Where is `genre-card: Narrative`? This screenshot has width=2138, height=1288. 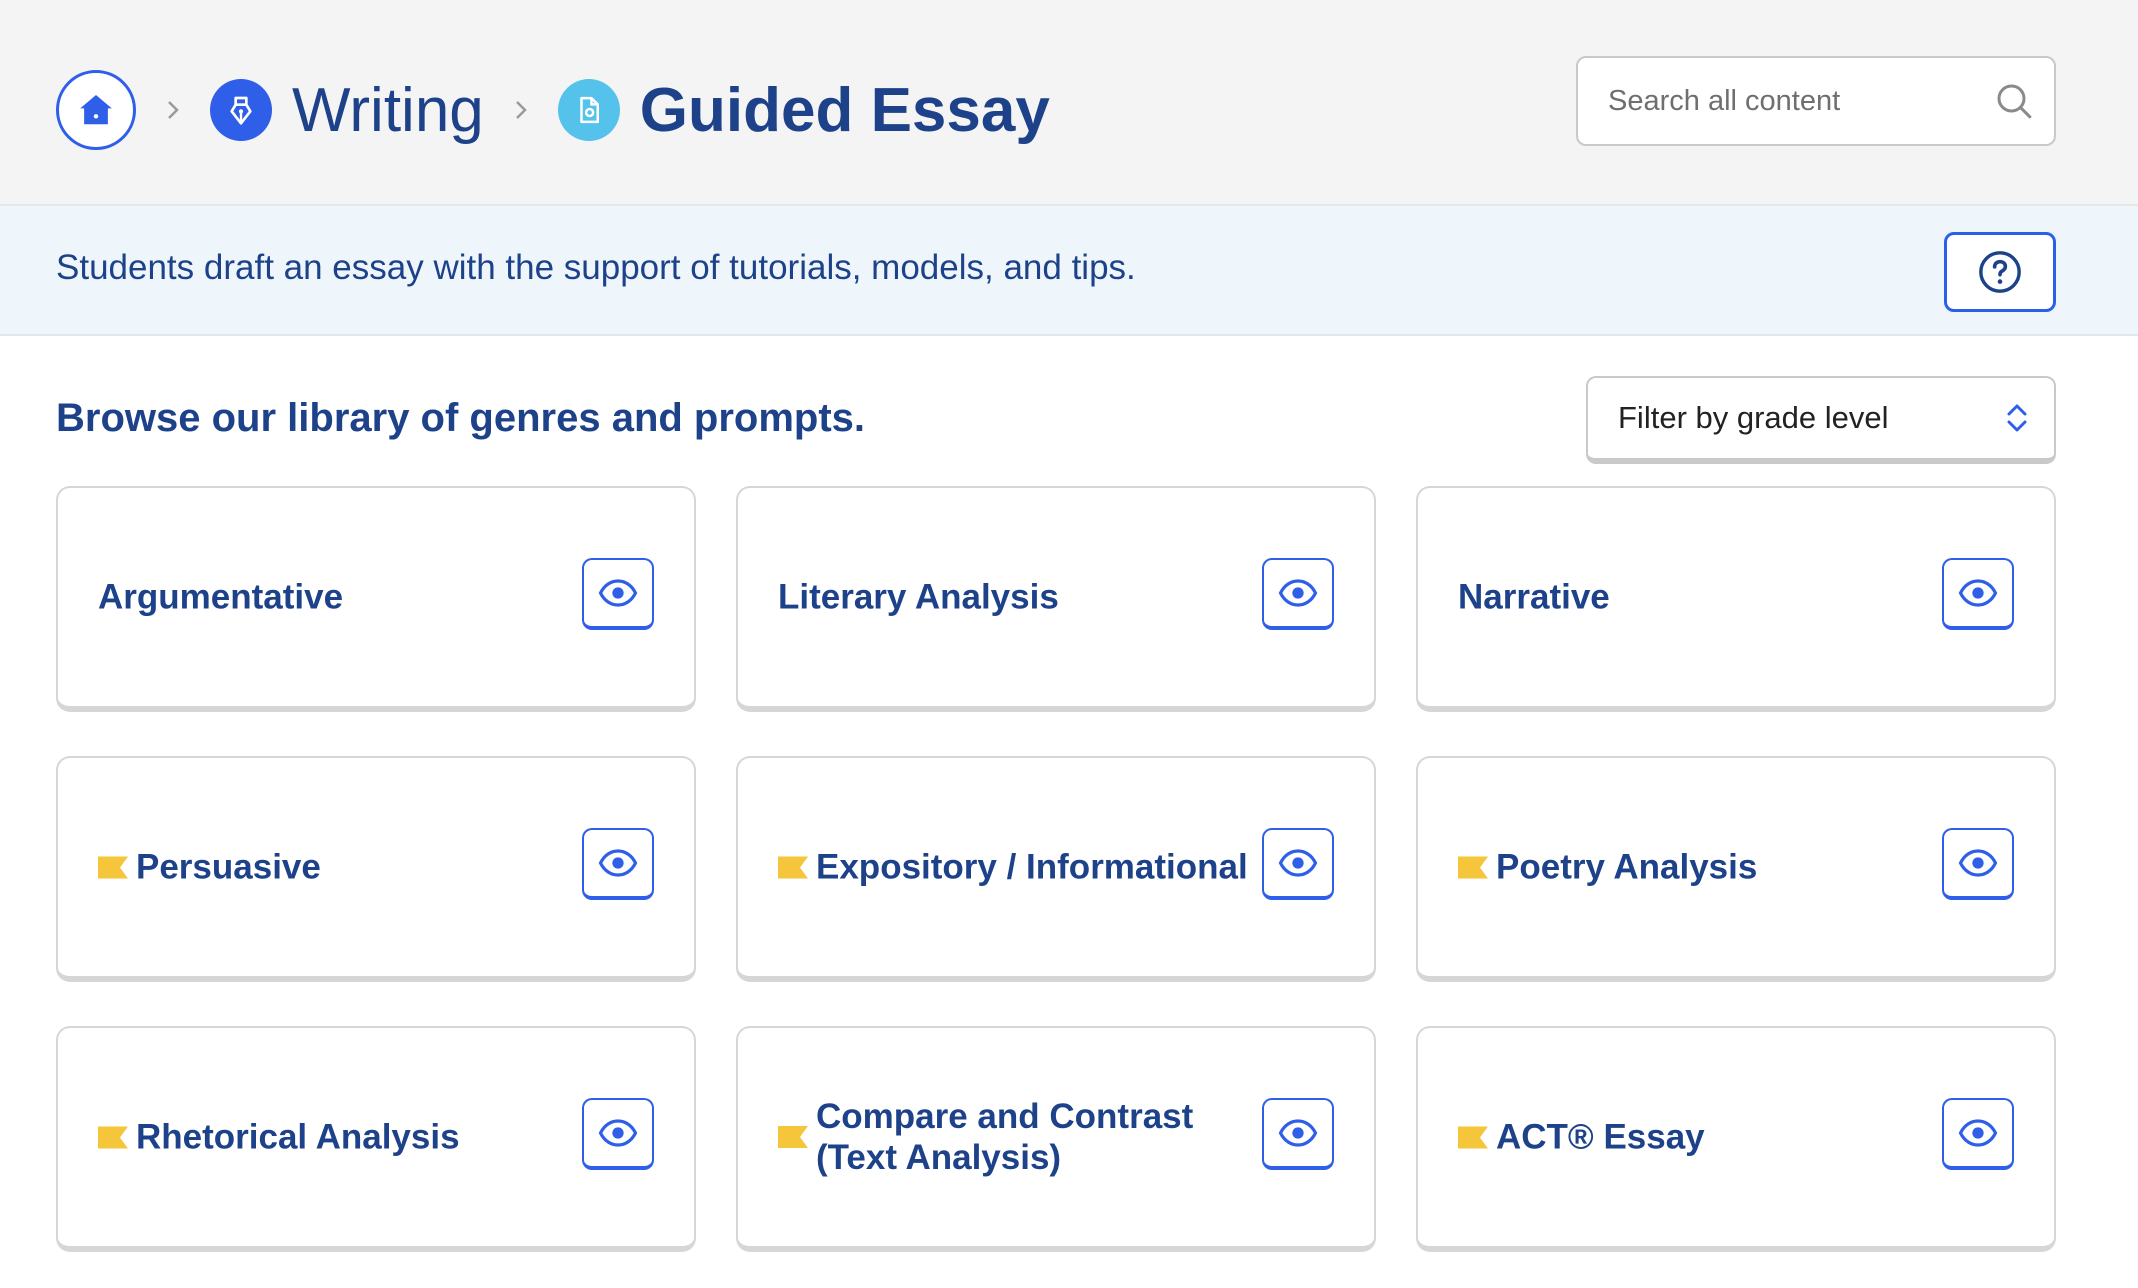
genre-card: Narrative is located at coordinates (1736, 599).